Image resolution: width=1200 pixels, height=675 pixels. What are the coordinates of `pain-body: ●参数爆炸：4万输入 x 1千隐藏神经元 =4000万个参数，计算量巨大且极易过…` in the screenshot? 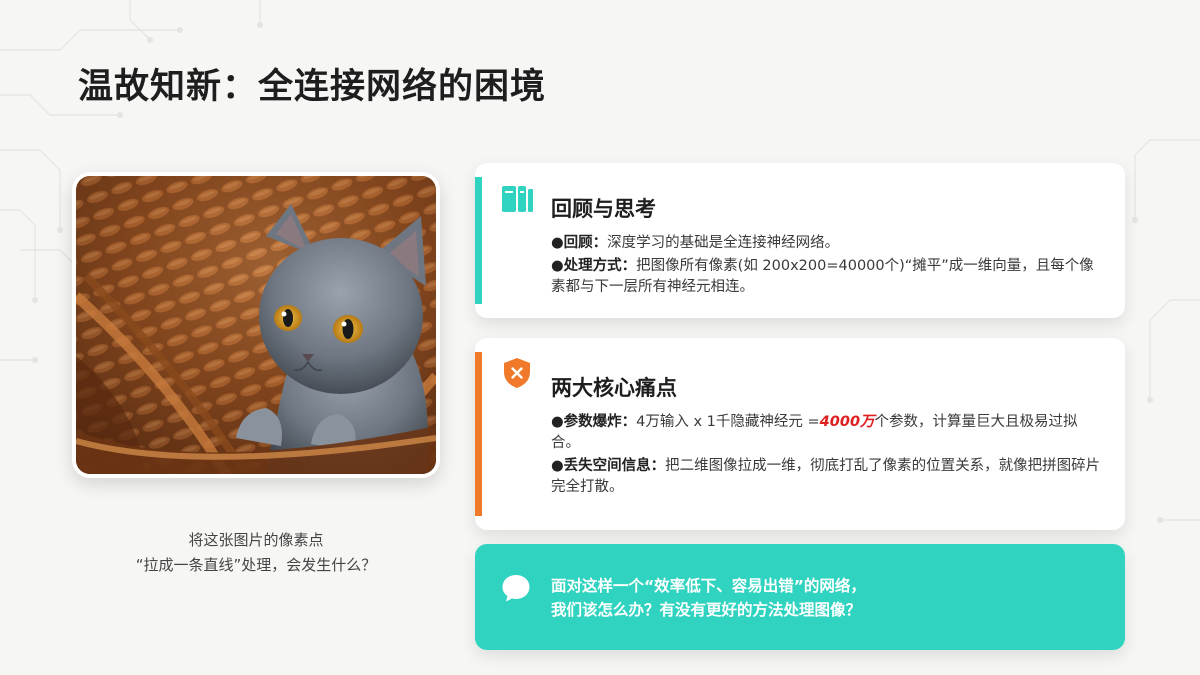 It's located at (826, 456).